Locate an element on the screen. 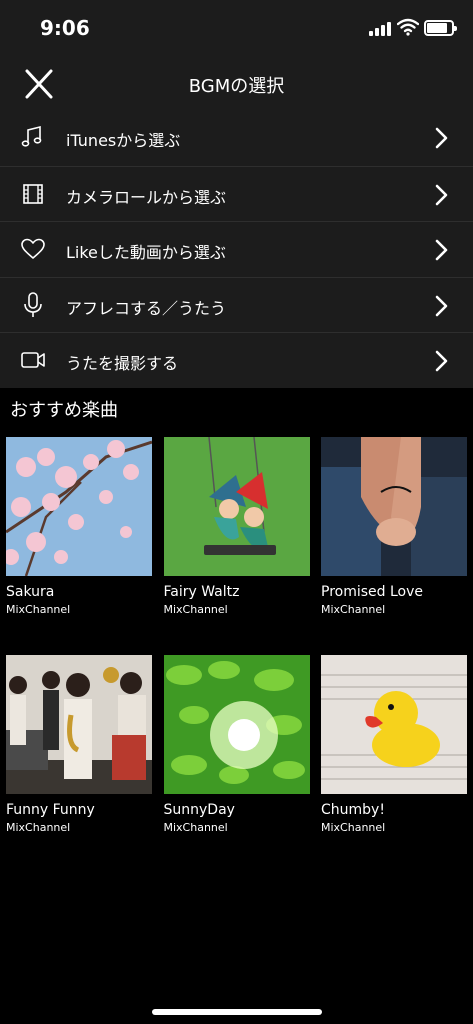 This screenshot has width=473, height=1024. menu-item-itunes: iTunesから選ぶ is located at coordinates (236, 138).